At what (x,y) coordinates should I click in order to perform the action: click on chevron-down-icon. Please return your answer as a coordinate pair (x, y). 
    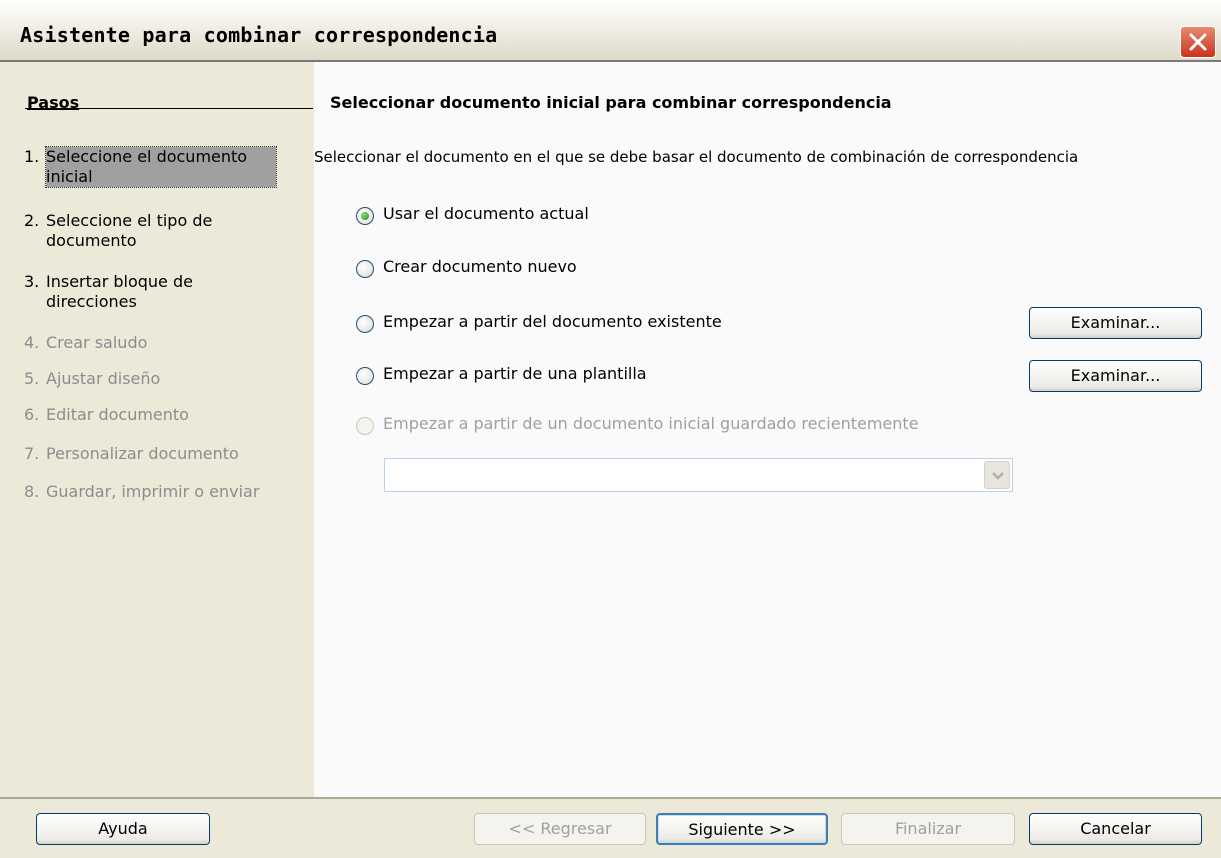
    Looking at the image, I should click on (998, 476).